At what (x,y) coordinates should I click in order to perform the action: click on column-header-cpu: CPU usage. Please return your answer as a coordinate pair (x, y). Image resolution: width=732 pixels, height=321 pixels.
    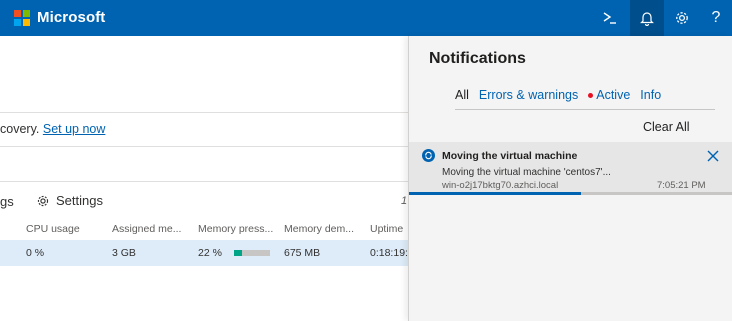
    Looking at the image, I should click on (53, 229).